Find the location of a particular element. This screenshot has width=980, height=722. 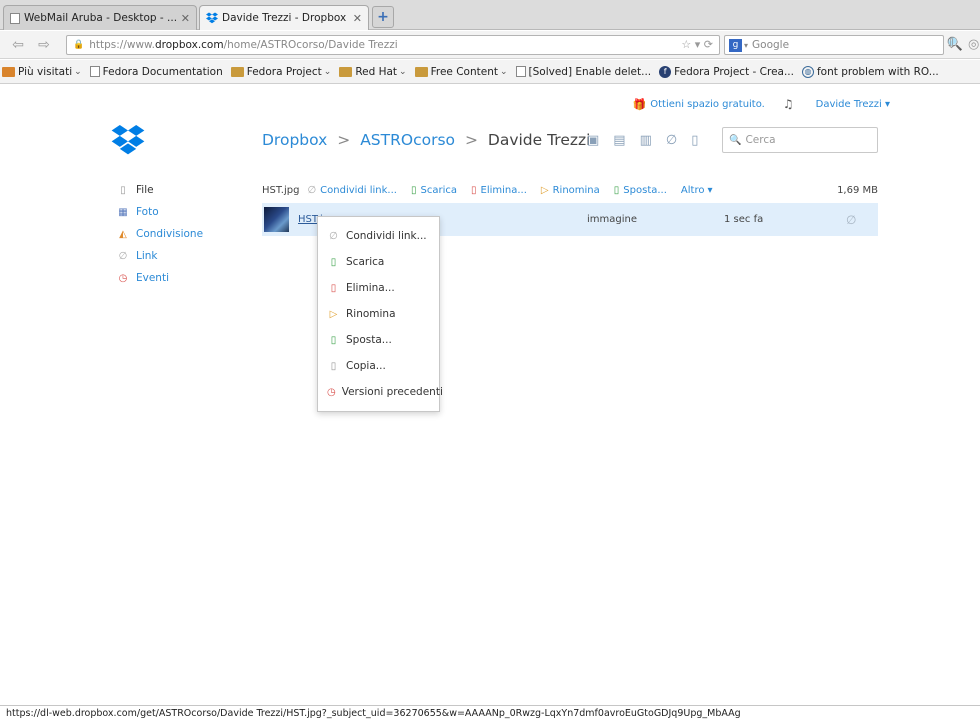

bookmark-item: Red Hat ⌄ is located at coordinates (373, 71).